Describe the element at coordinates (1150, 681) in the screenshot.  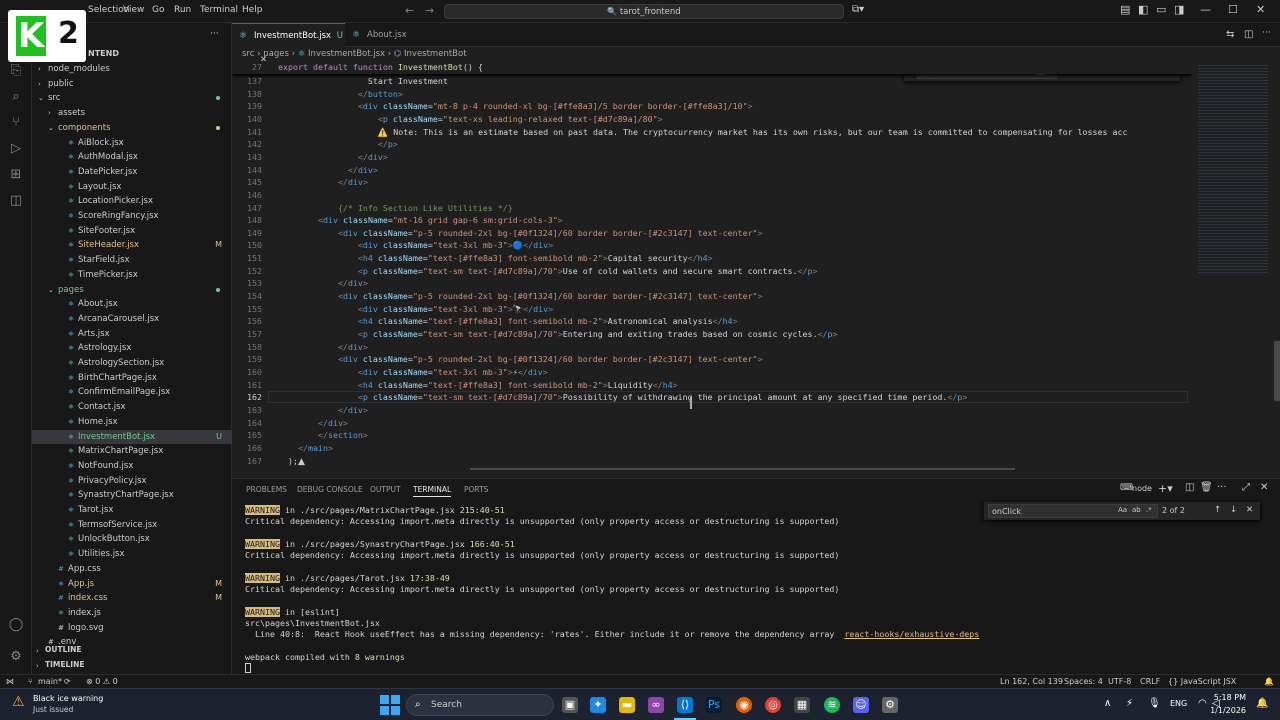
I see `line-ending: CRLF` at that location.